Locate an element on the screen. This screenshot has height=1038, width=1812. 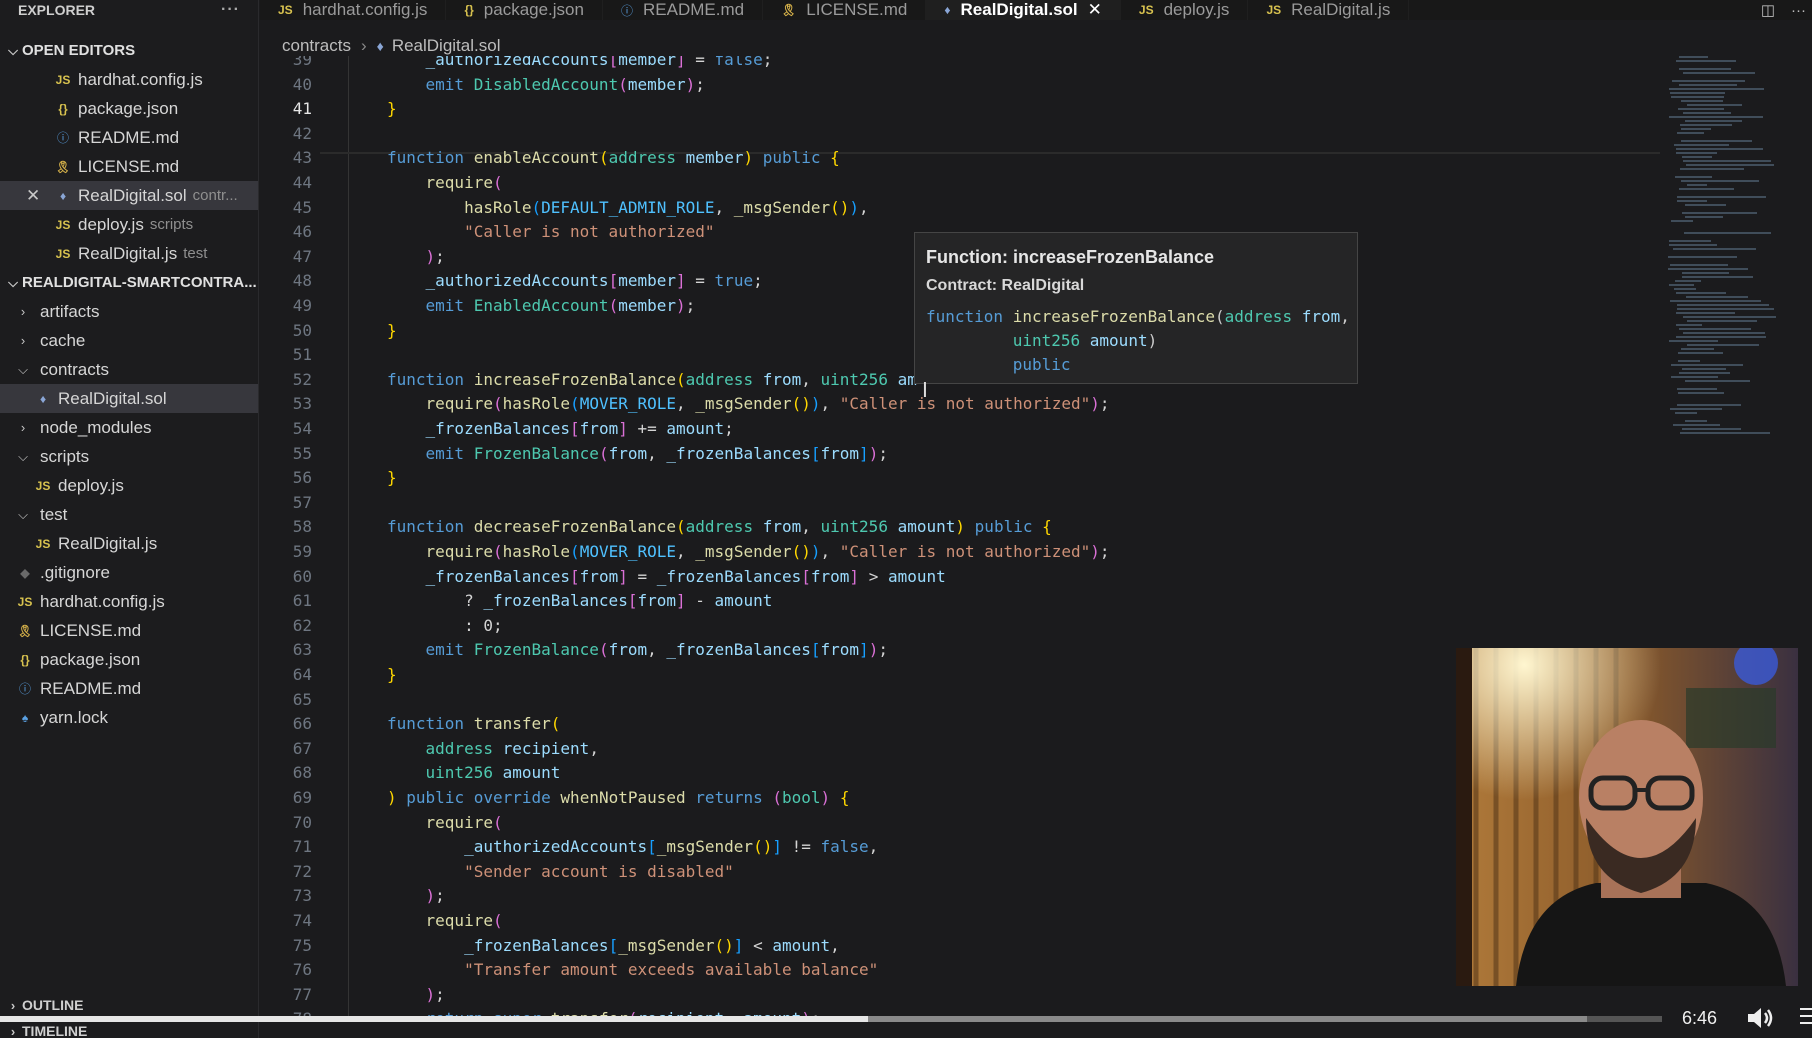
code-line: 72 "Sender account is disabled" is located at coordinates (960, 872).